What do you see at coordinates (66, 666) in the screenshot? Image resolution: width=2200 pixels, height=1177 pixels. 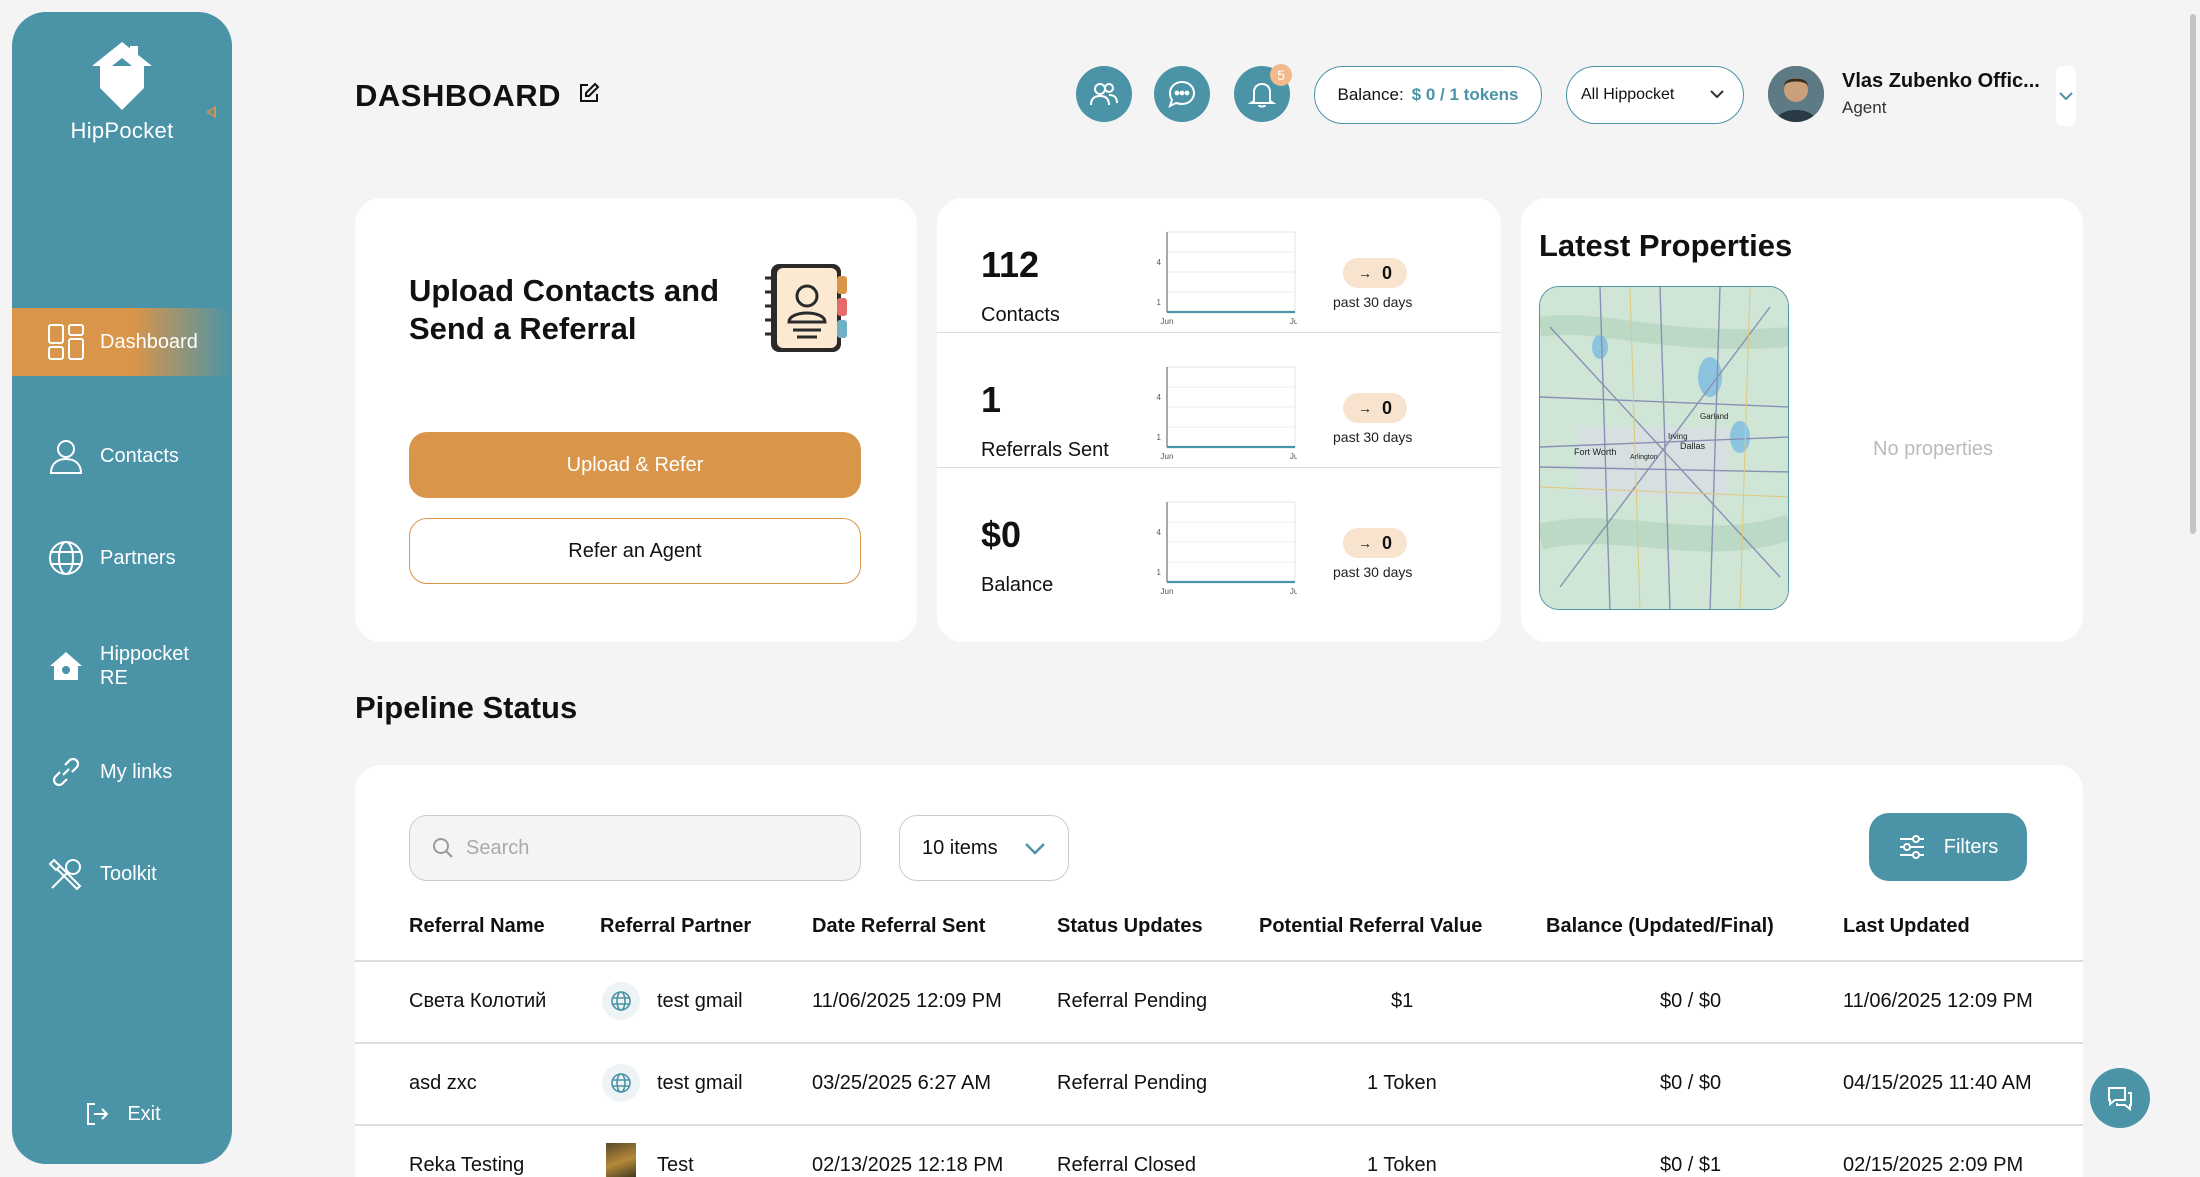 I see `house-icon` at bounding box center [66, 666].